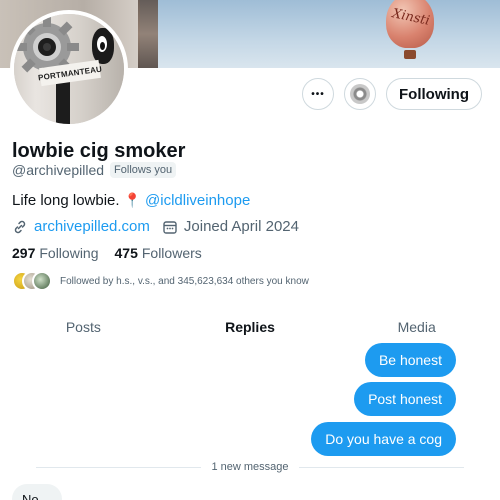  What do you see at coordinates (383, 439) in the screenshot?
I see `message-bubble: Do you have a cog` at bounding box center [383, 439].